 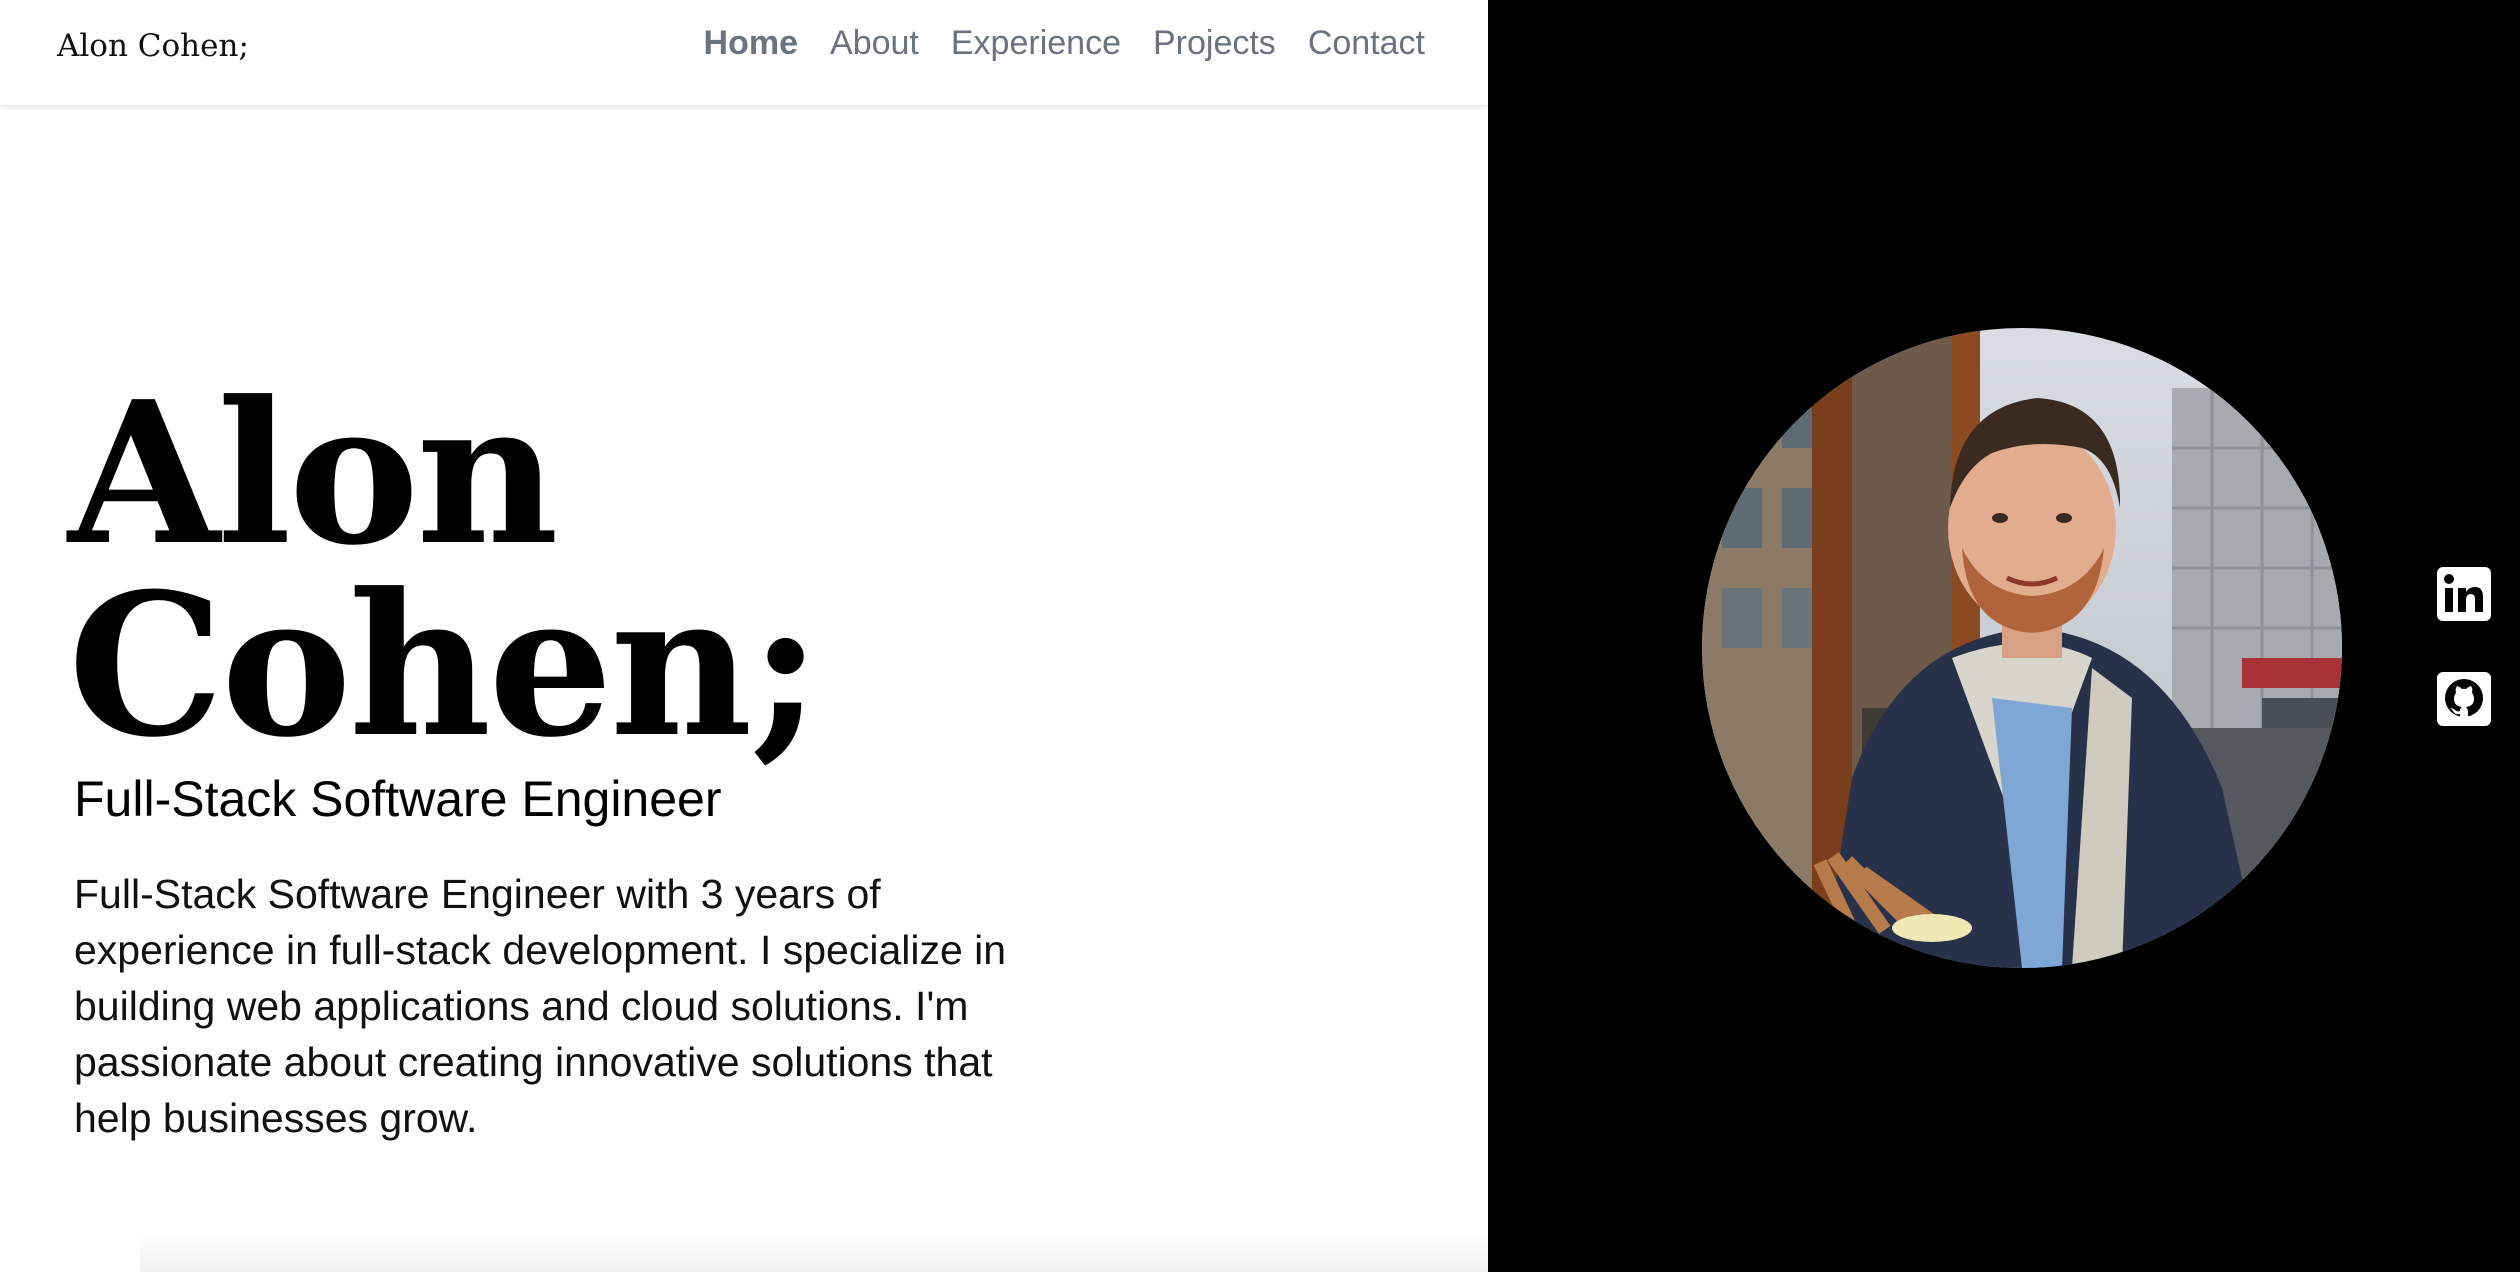 I want to click on github-icon, so click(x=2464, y=699).